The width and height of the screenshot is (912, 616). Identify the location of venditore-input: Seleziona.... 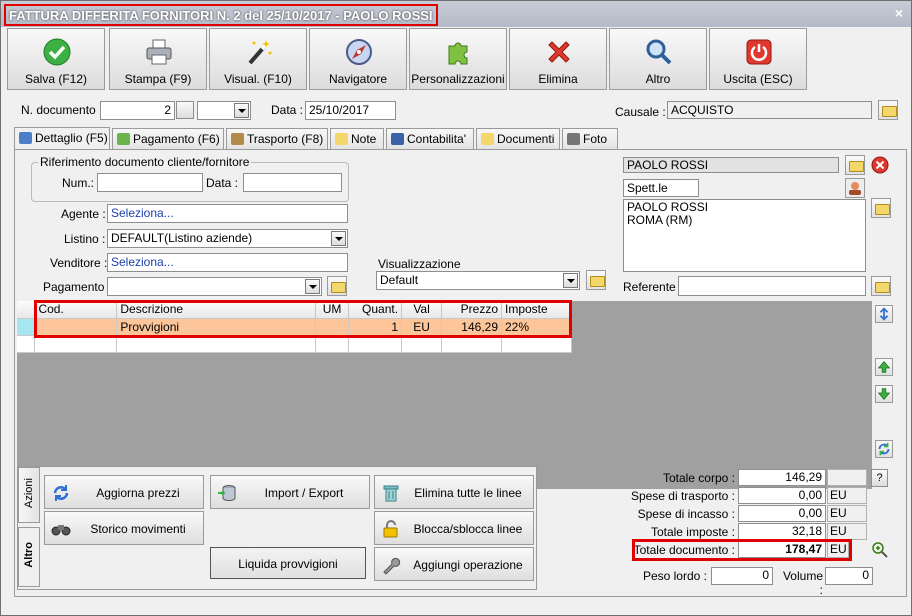
(227, 262).